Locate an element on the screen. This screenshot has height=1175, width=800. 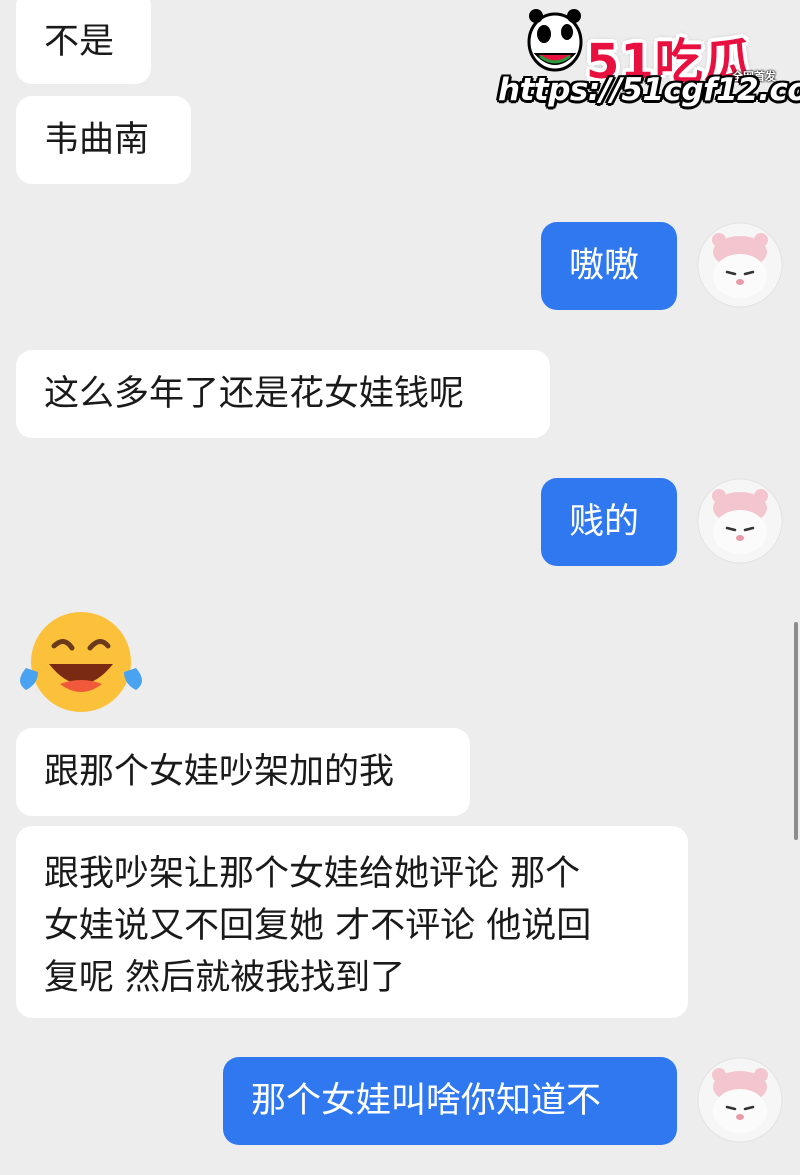
message-bubble-incoming: 跟那个女娃吵架加的我 is located at coordinates (243, 772).